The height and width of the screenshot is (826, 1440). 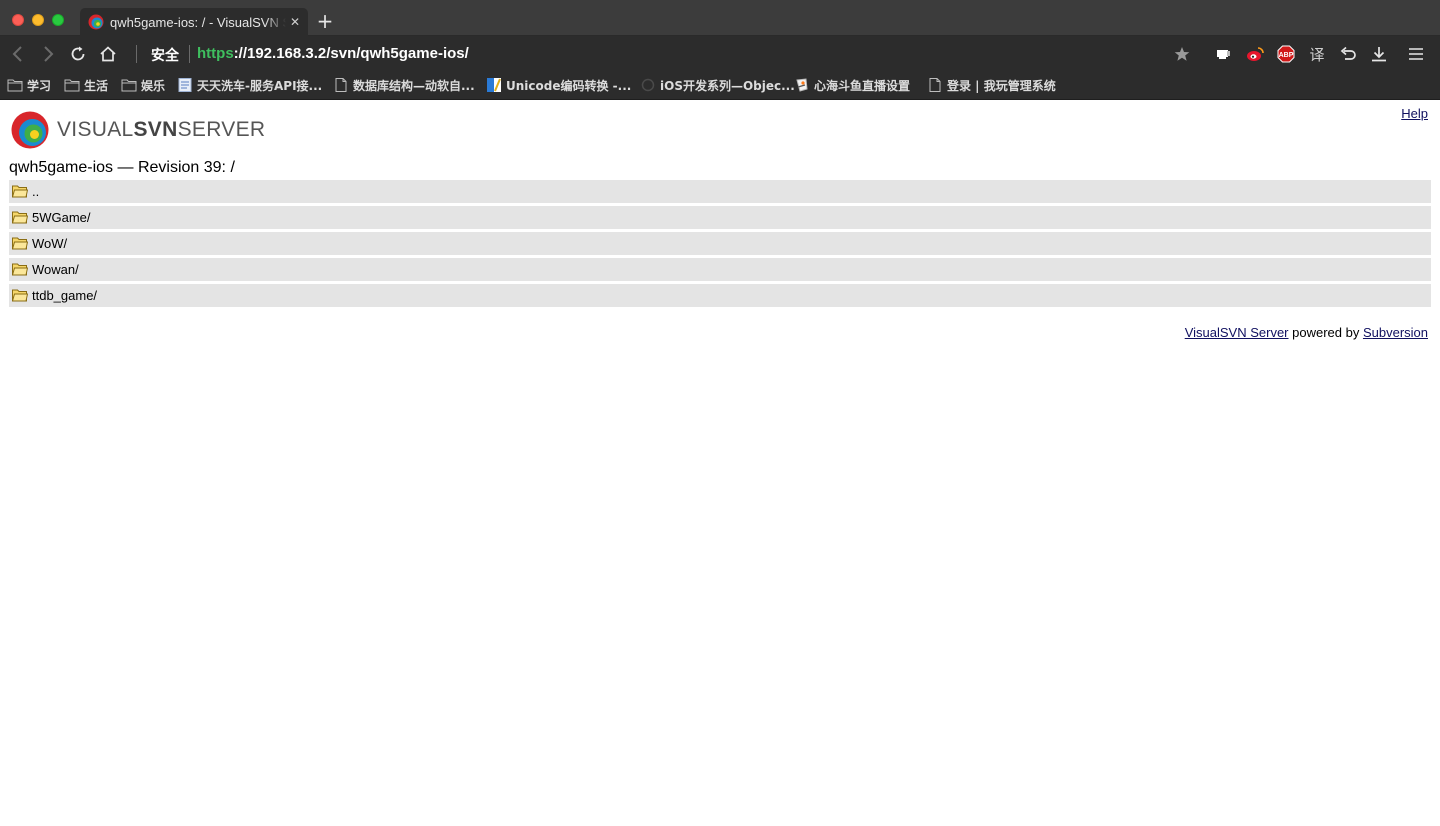 I want to click on visualsvn-favicon-icon, so click(x=96, y=22).